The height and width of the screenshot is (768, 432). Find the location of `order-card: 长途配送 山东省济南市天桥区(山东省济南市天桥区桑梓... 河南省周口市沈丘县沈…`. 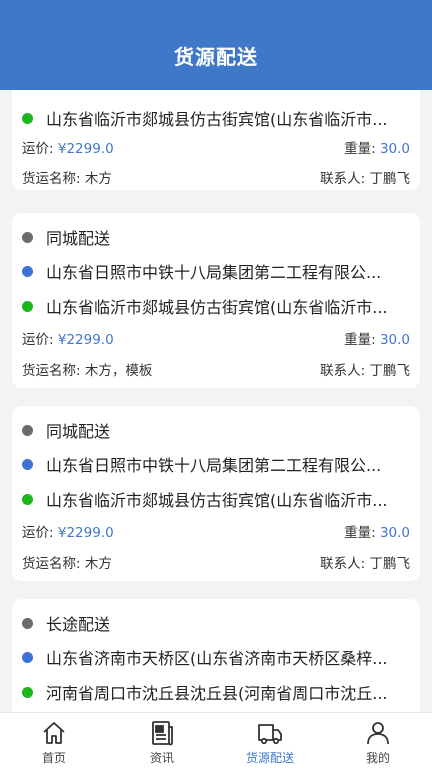

order-card: 长途配送 山东省济南市天桥区(山东省济南市天桥区桑梓... 河南省周口市沈丘县沈… is located at coordinates (216, 655).